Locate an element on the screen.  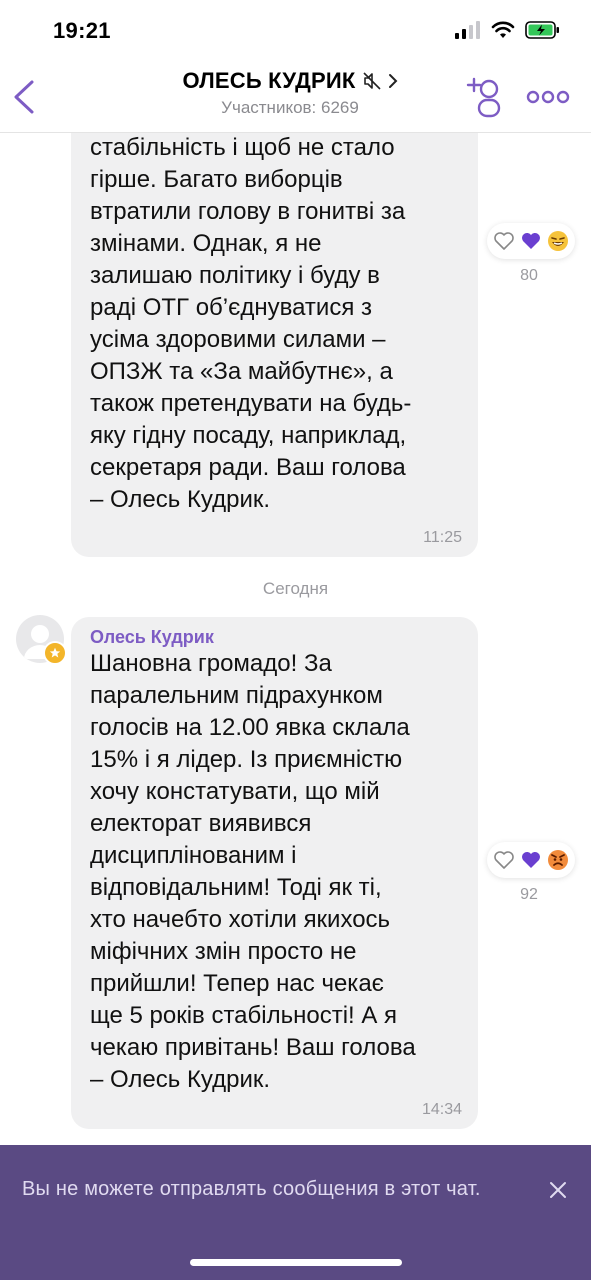
wifi-icon is located at coordinates (503, 29).